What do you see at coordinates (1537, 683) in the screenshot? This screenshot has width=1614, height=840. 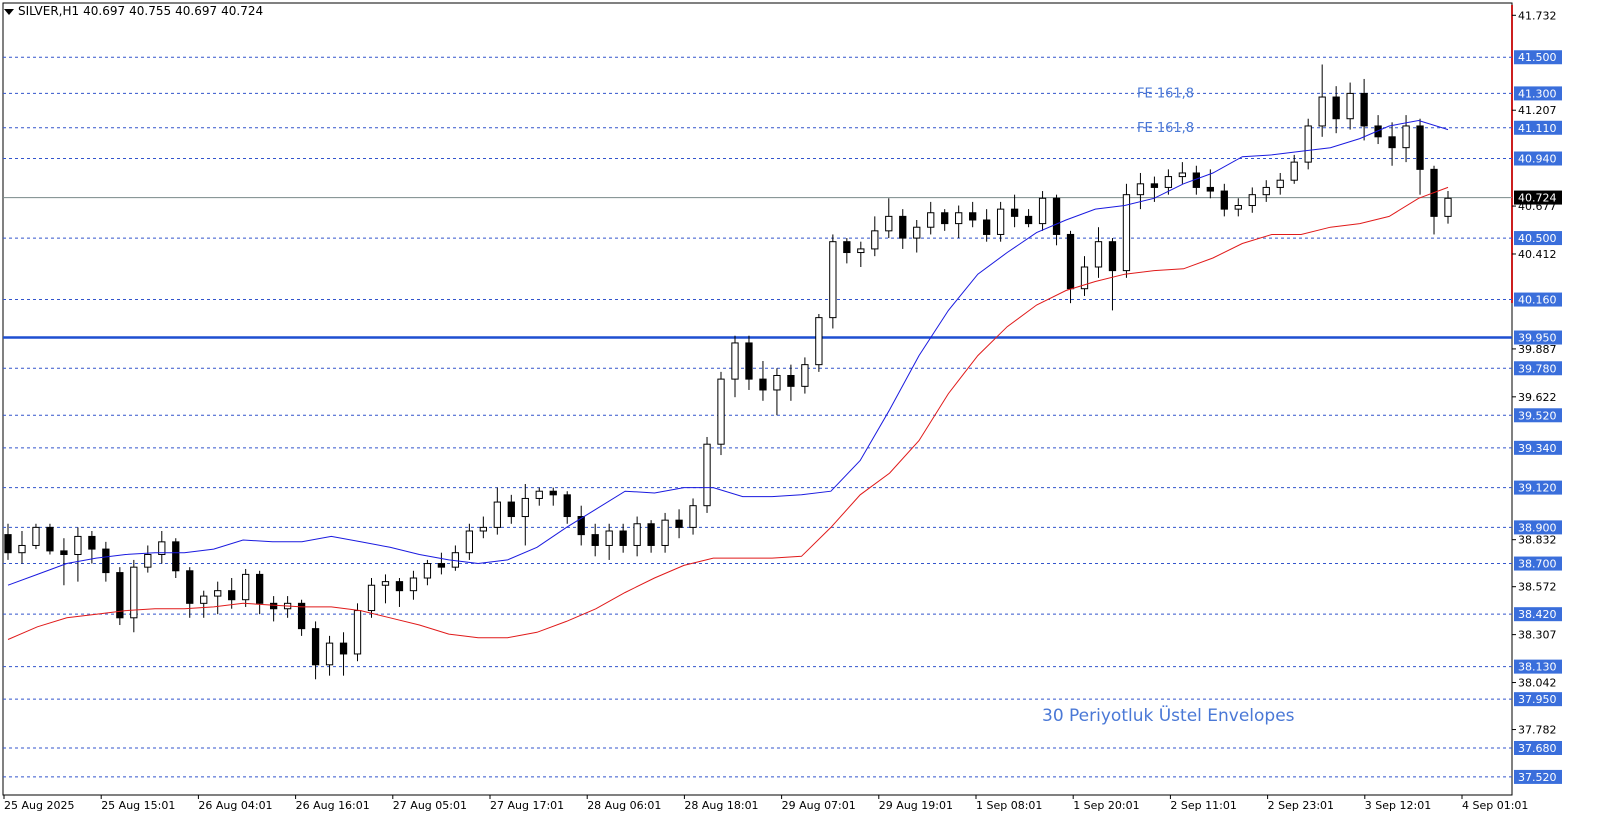 I see `price-tick-label: 38.042` at bounding box center [1537, 683].